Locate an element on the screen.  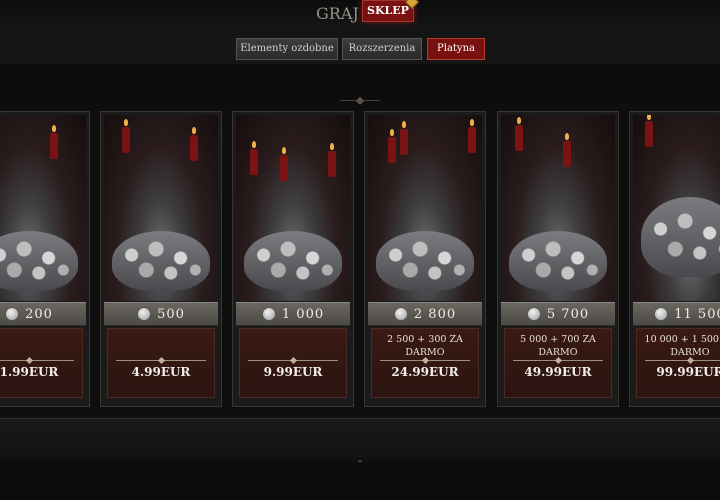
platinum-amount: 11 500 is located at coordinates (676, 314).